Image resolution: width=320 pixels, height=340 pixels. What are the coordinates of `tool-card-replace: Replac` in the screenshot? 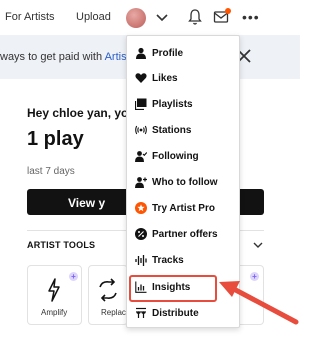 It's located at (108, 295).